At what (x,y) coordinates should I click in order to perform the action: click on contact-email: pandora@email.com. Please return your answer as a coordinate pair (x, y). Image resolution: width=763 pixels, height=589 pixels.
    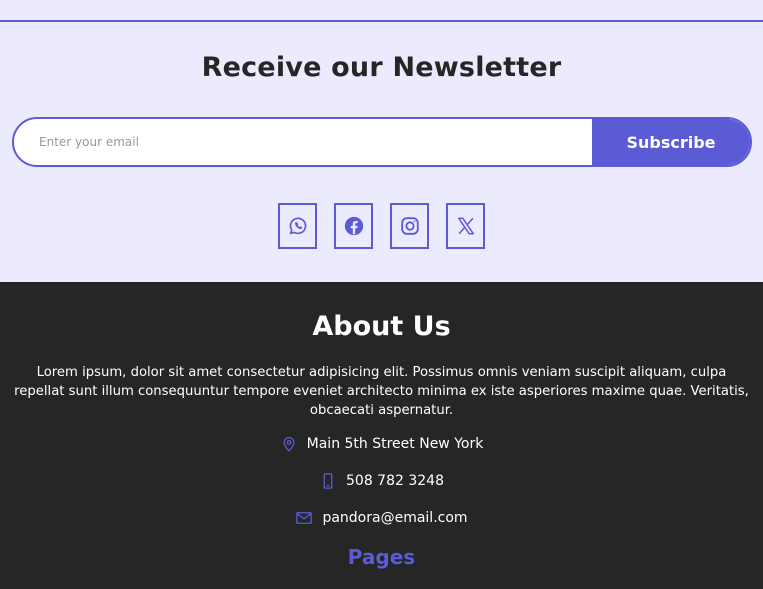
    Looking at the image, I should click on (381, 518).